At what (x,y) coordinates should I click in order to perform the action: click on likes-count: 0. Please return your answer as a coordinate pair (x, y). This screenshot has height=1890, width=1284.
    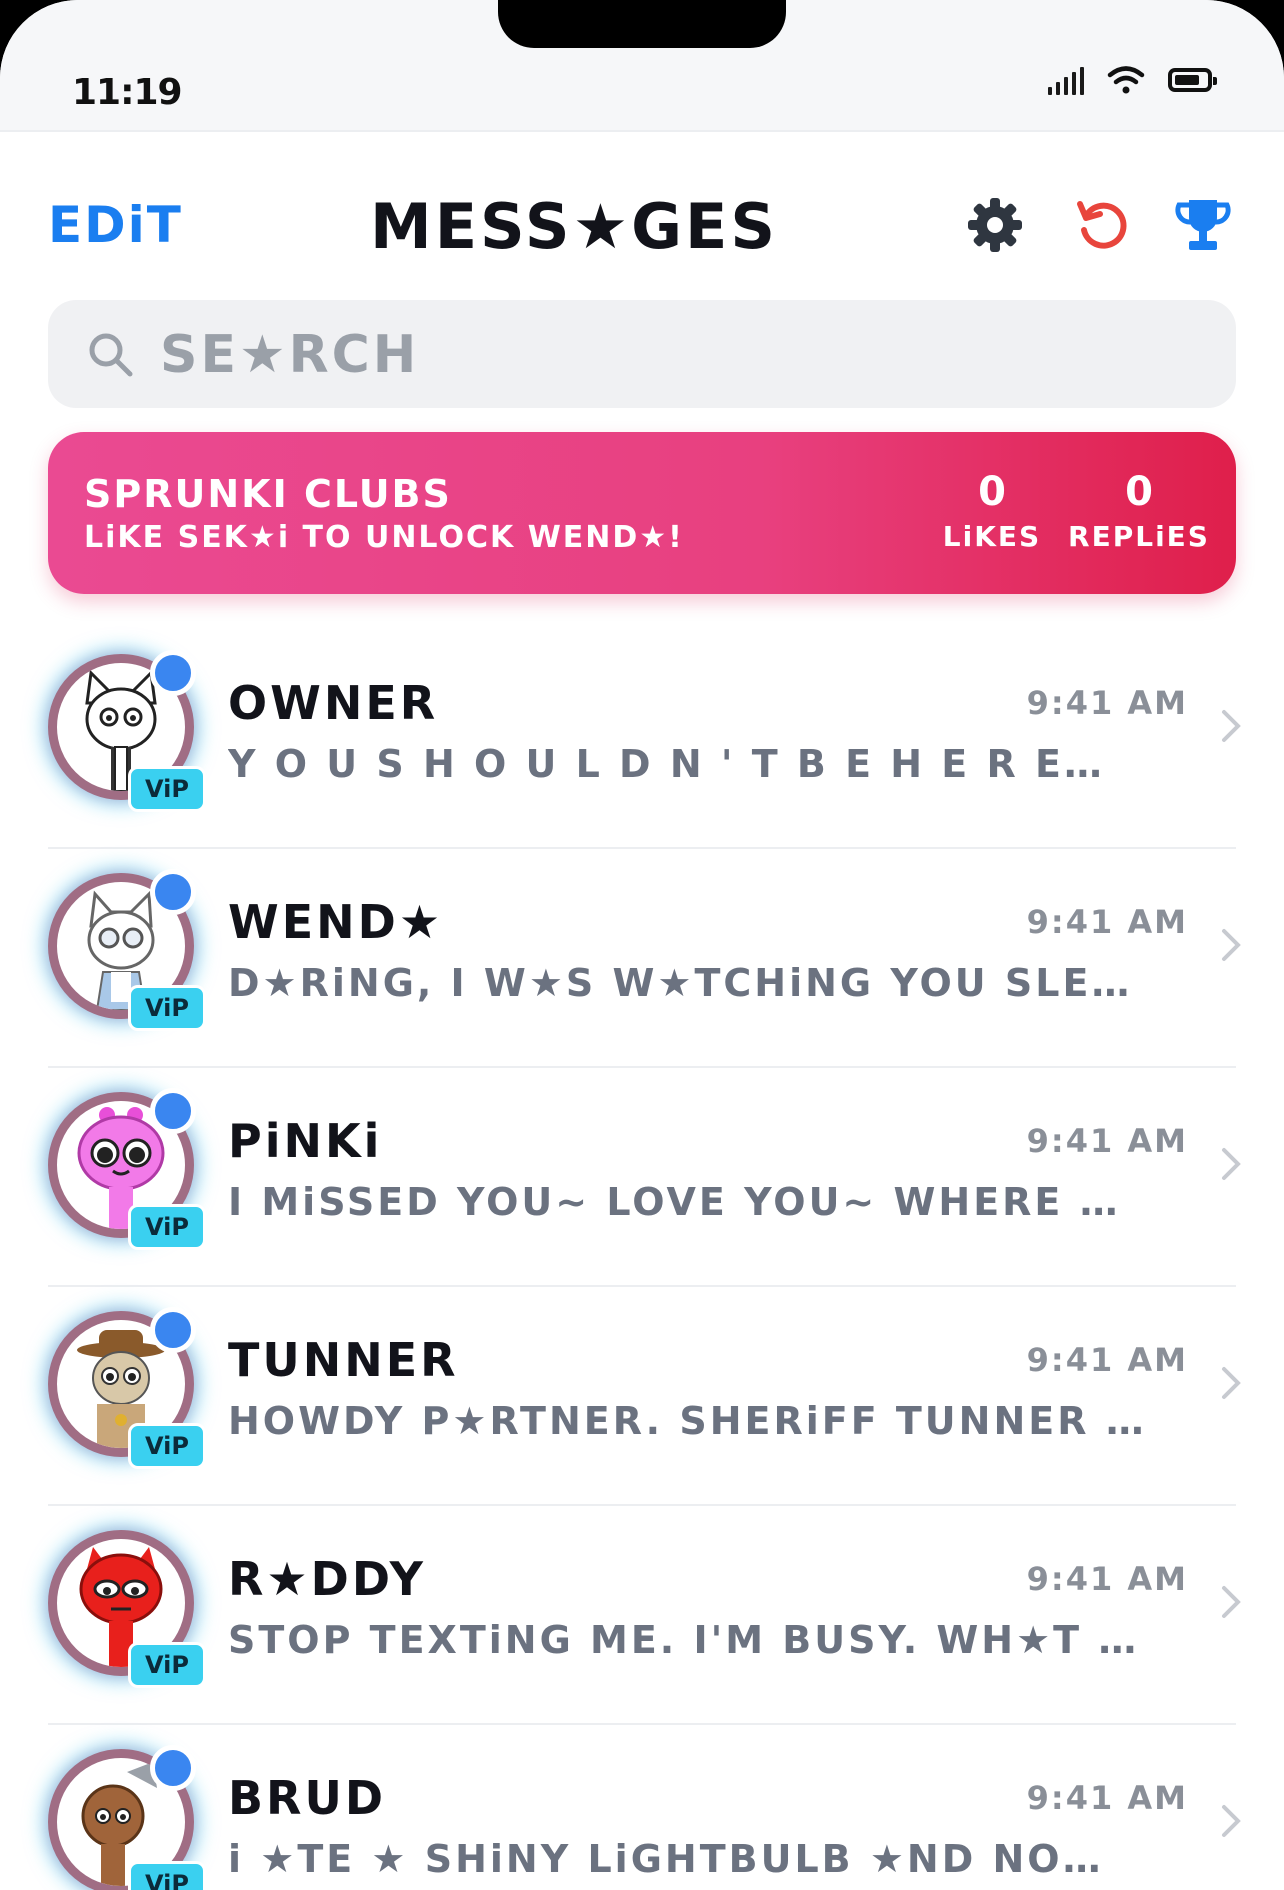
    Looking at the image, I should click on (992, 492).